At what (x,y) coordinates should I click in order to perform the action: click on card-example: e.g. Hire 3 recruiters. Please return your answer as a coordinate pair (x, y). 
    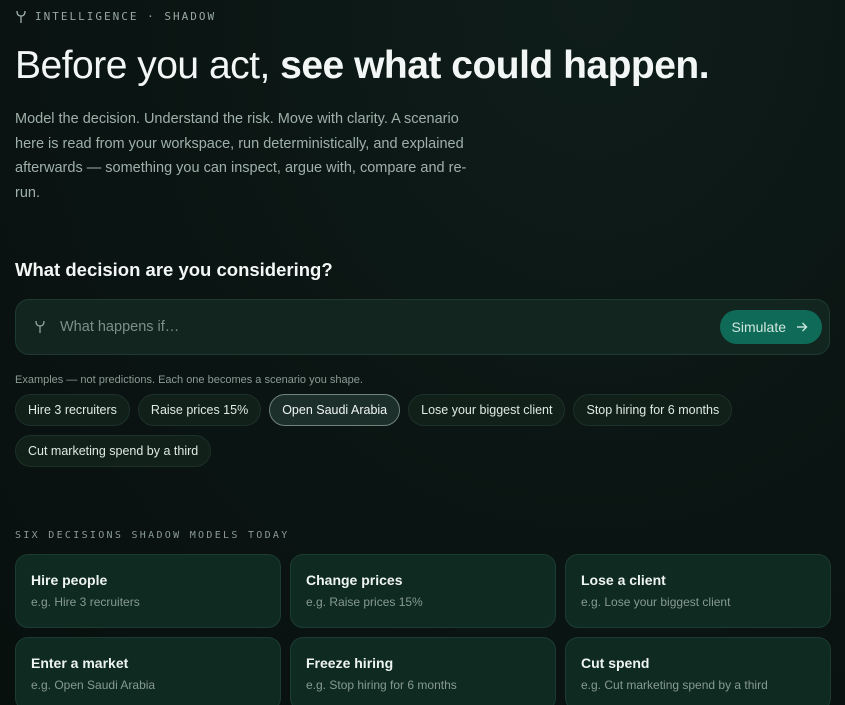
    Looking at the image, I should click on (85, 602).